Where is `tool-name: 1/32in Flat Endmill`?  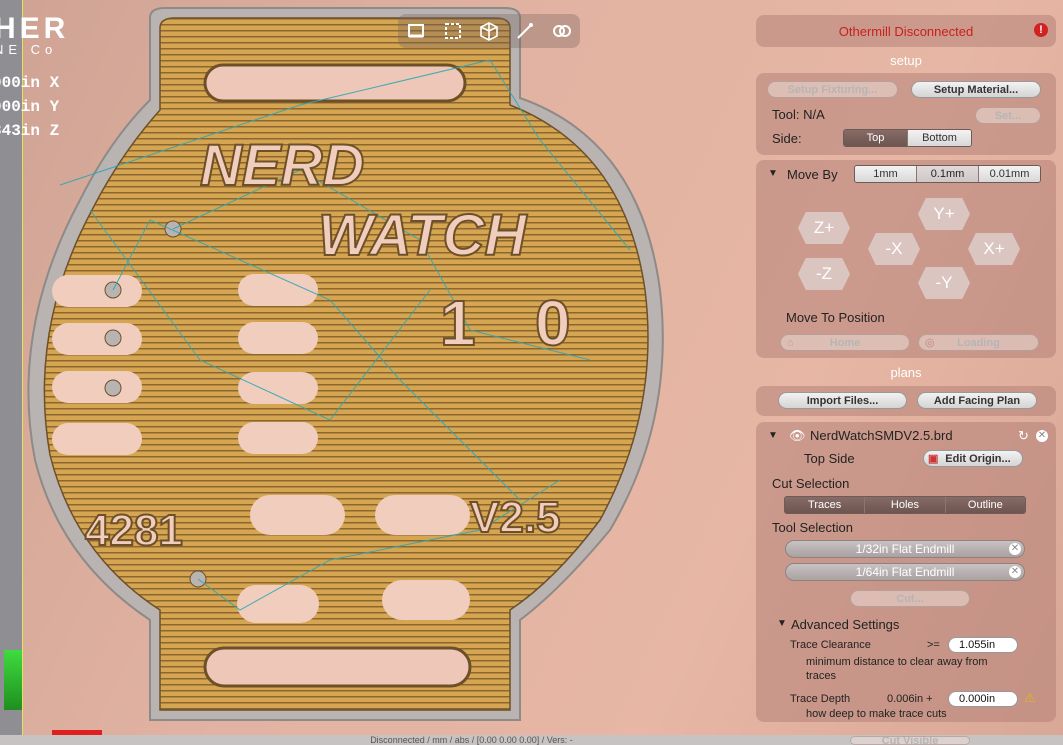
tool-name: 1/32in Flat Endmill is located at coordinates (905, 549).